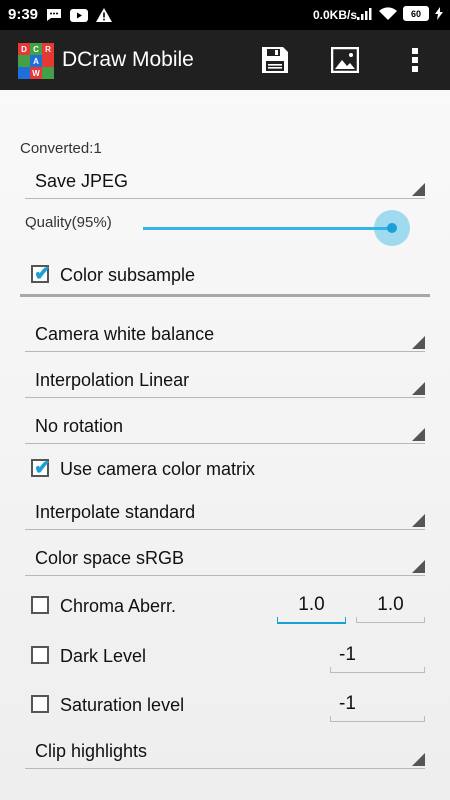 This screenshot has height=800, width=450. I want to click on saturation-level-field: -1, so click(377, 704).